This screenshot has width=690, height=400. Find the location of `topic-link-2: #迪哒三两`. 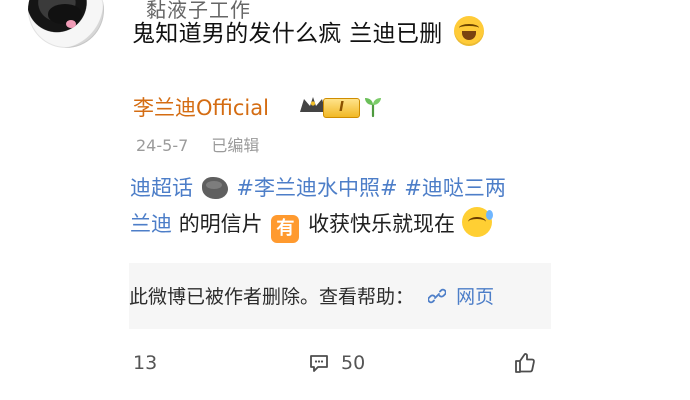

topic-link-2: #迪哒三两 is located at coordinates (455, 188).